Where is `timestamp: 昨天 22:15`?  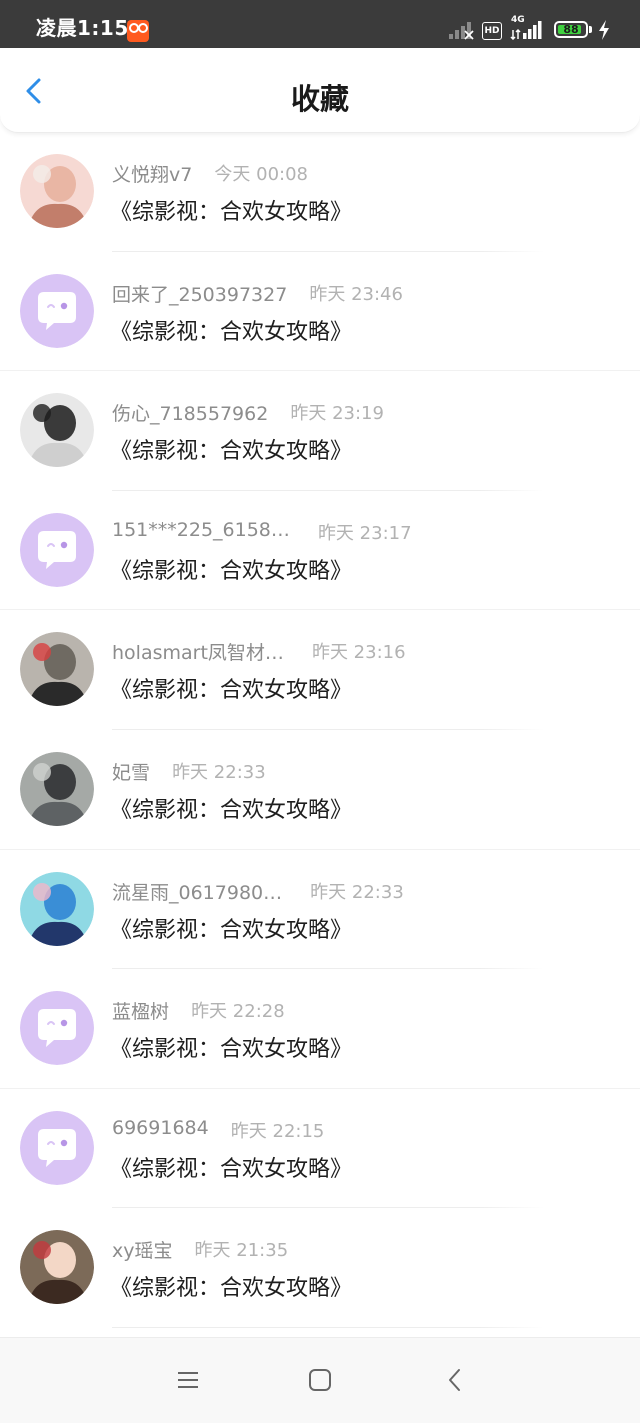
timestamp: 昨天 22:15 is located at coordinates (277, 1131).